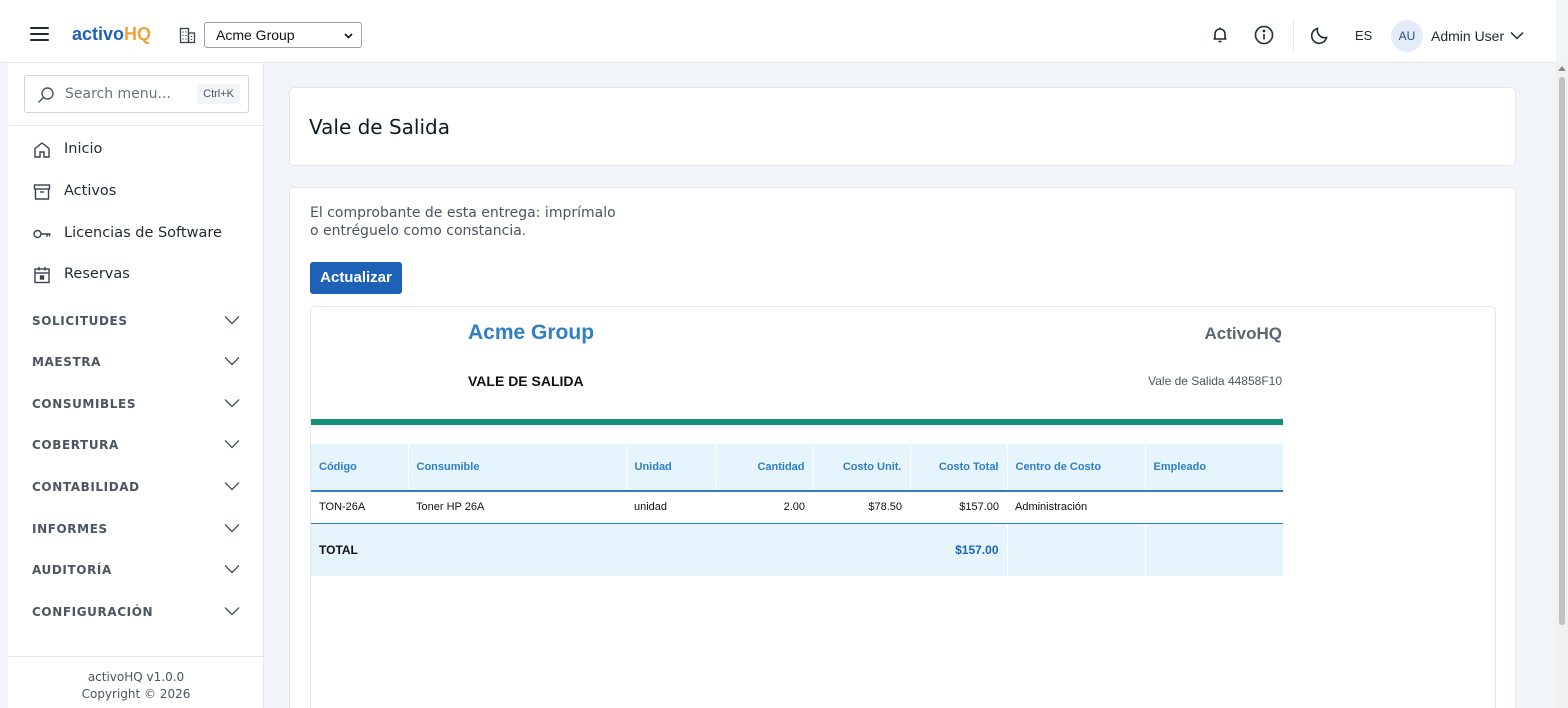 This screenshot has width=1568, height=708. Describe the element at coordinates (1467, 36) in the screenshot. I see `user-name: Admin User` at that location.